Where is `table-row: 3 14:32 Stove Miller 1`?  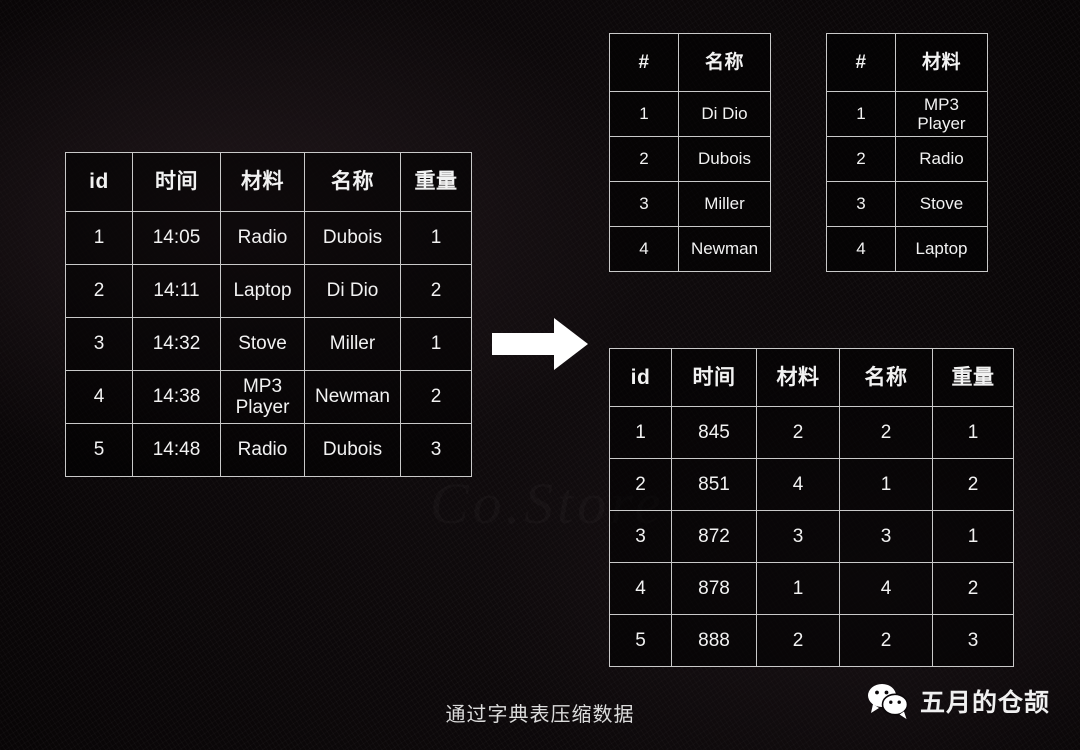 table-row: 3 14:32 Stove Miller 1 is located at coordinates (268, 344).